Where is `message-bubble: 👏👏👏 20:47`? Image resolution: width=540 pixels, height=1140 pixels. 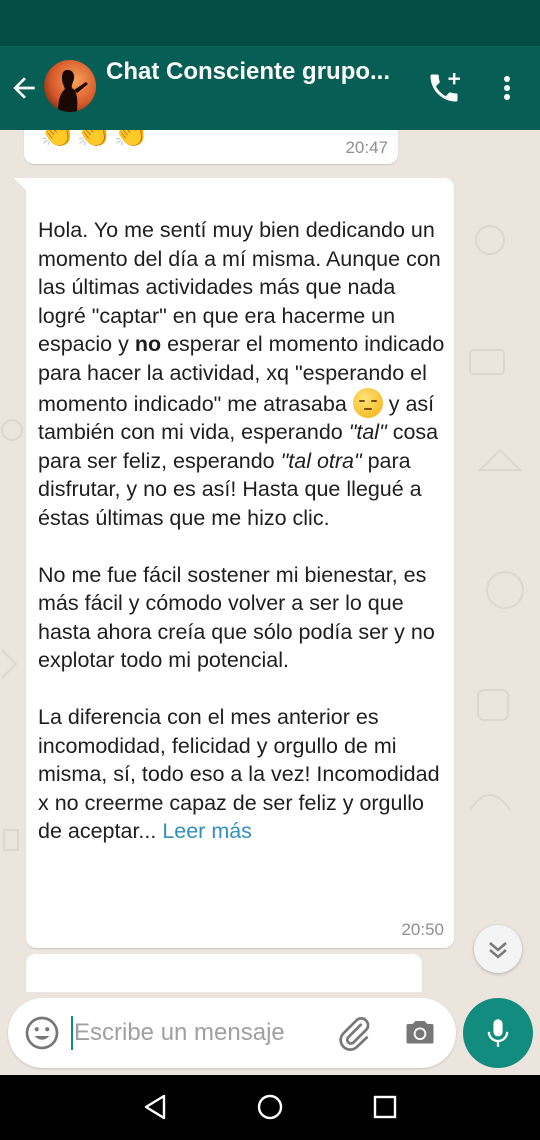 message-bubble: 👏👏👏 20:47 is located at coordinates (211, 147).